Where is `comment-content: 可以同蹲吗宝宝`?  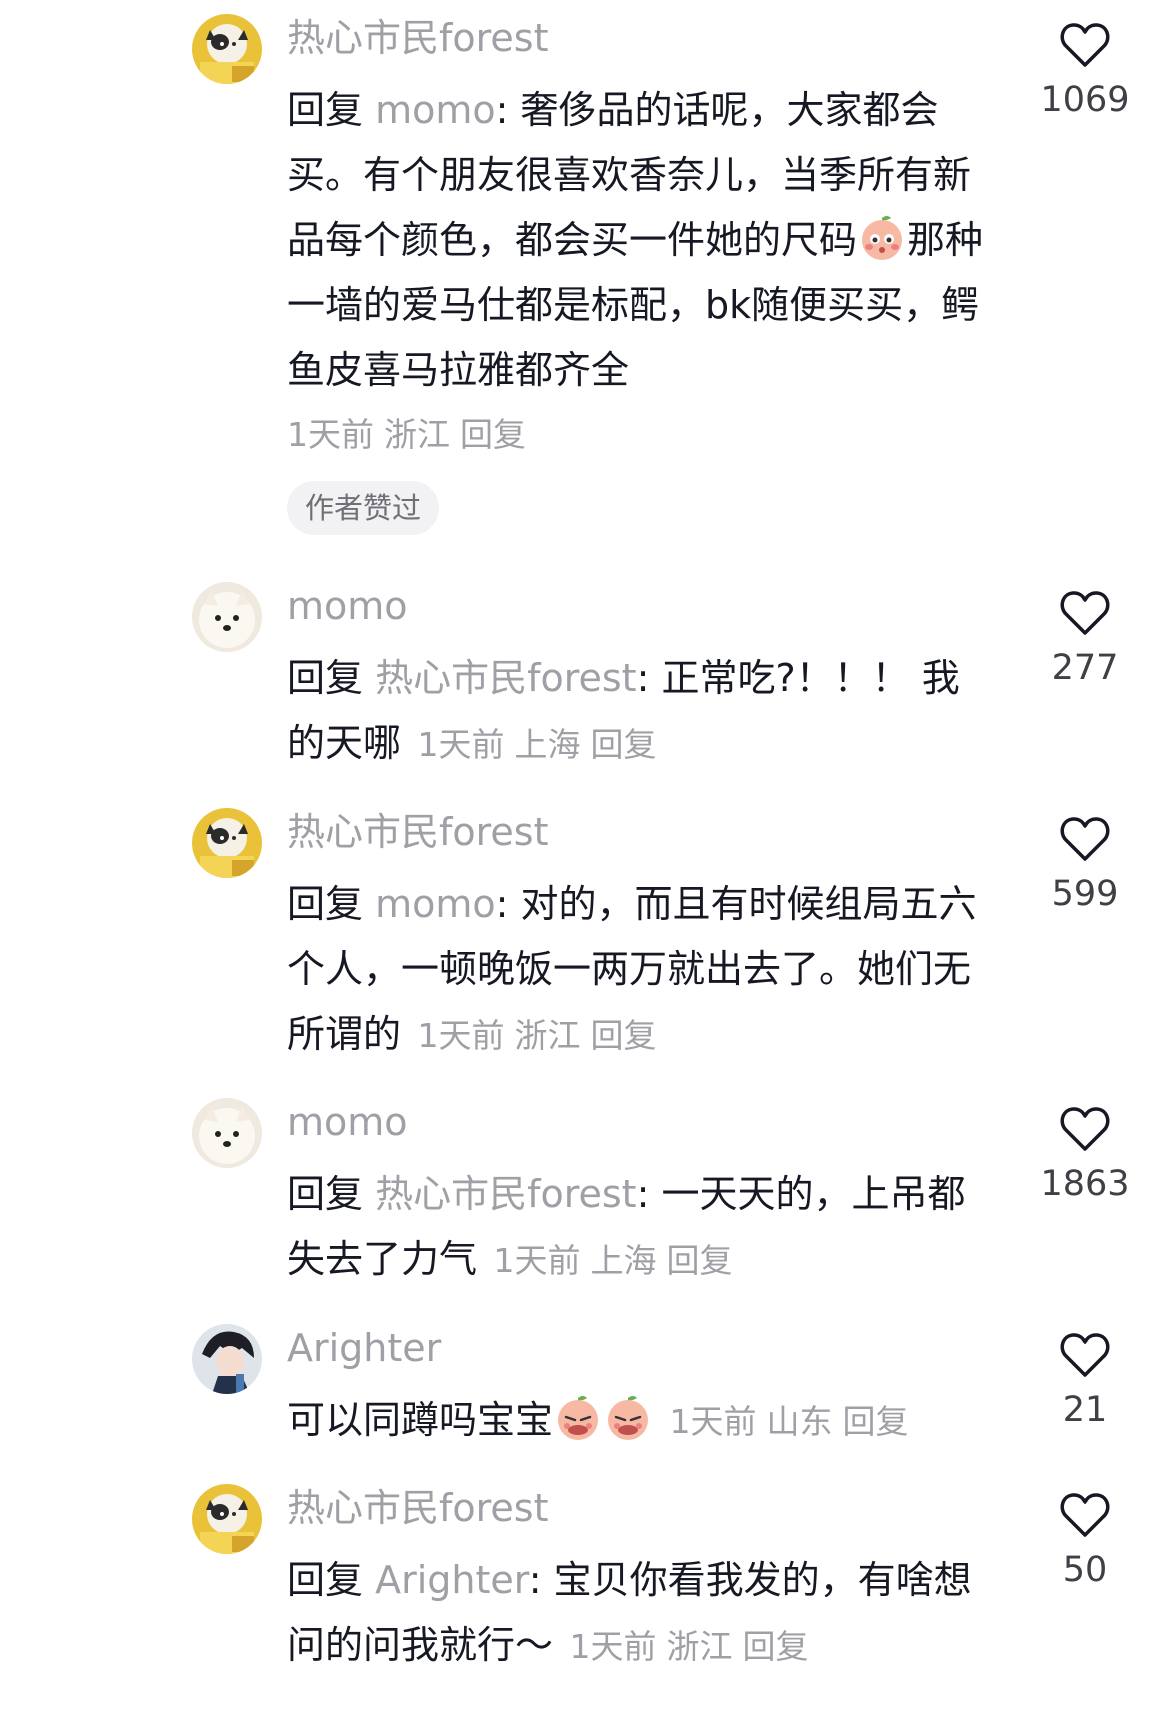 comment-content: 可以同蹲吗宝宝 is located at coordinates (420, 1420).